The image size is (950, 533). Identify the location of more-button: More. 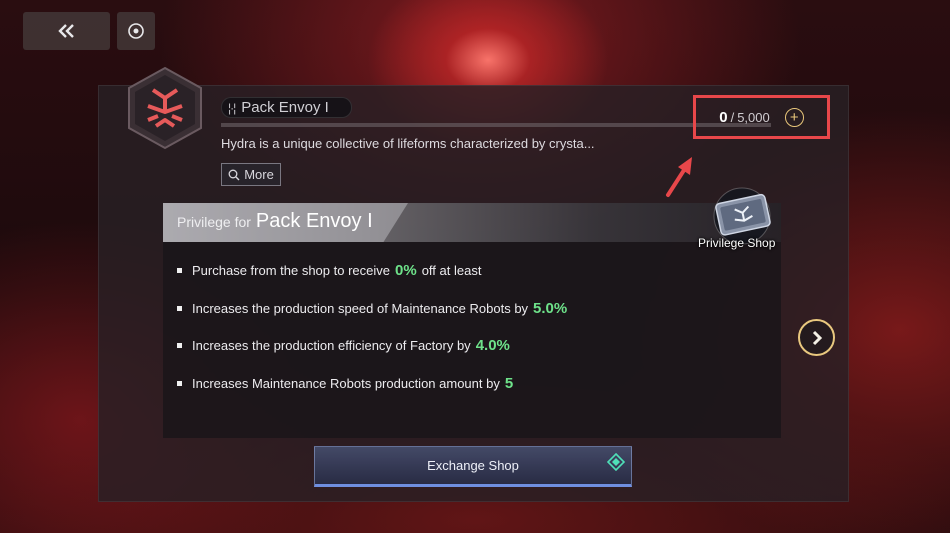
(251, 174).